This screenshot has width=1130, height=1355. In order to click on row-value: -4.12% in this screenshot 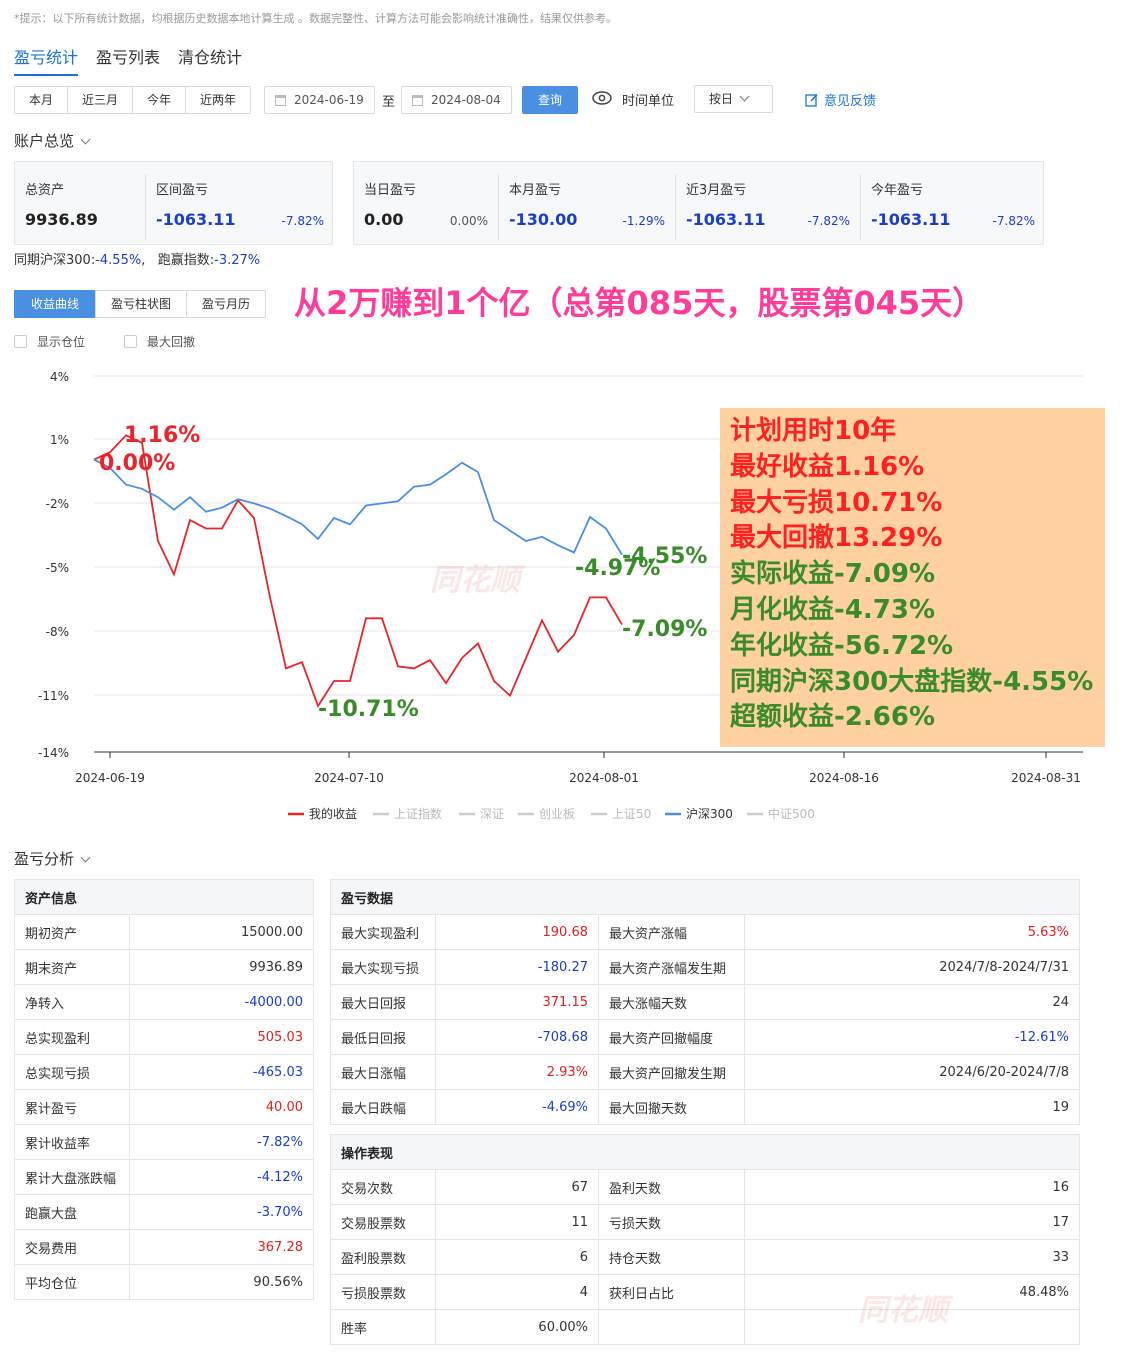, I will do `click(221, 1177)`.